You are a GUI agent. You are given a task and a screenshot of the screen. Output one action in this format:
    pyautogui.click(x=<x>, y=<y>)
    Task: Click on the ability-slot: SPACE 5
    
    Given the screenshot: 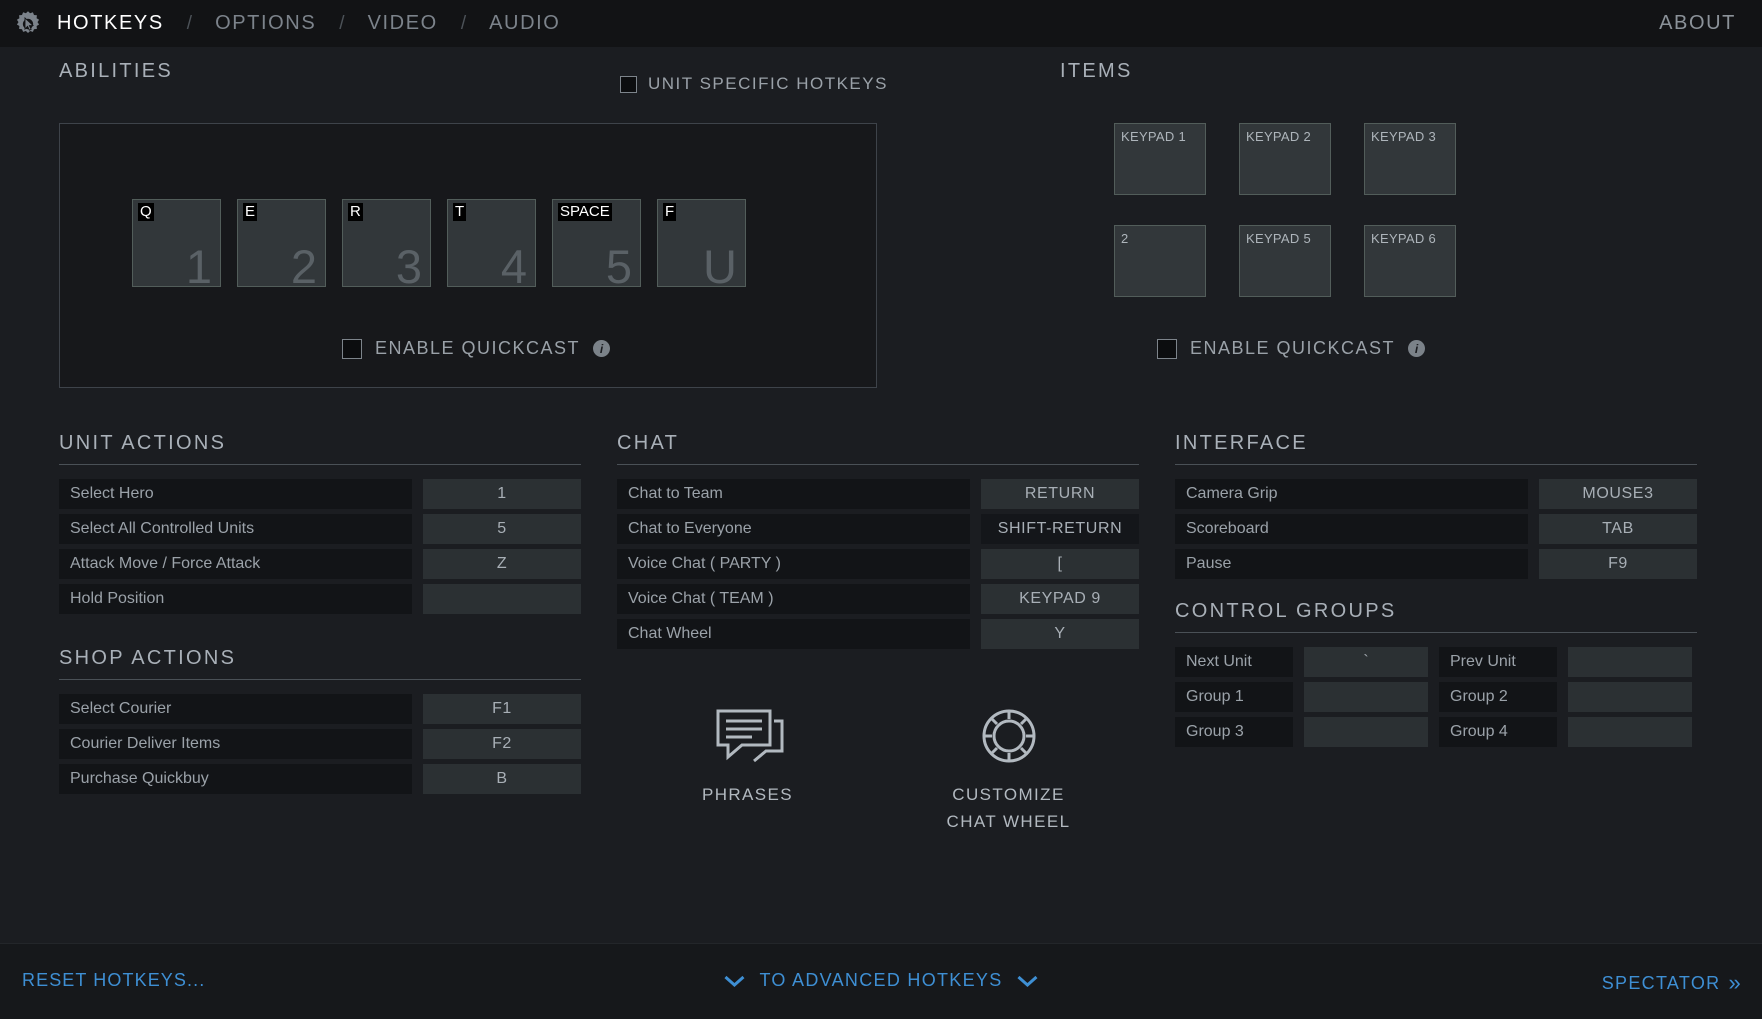 What is the action you would take?
    pyautogui.click(x=596, y=246)
    